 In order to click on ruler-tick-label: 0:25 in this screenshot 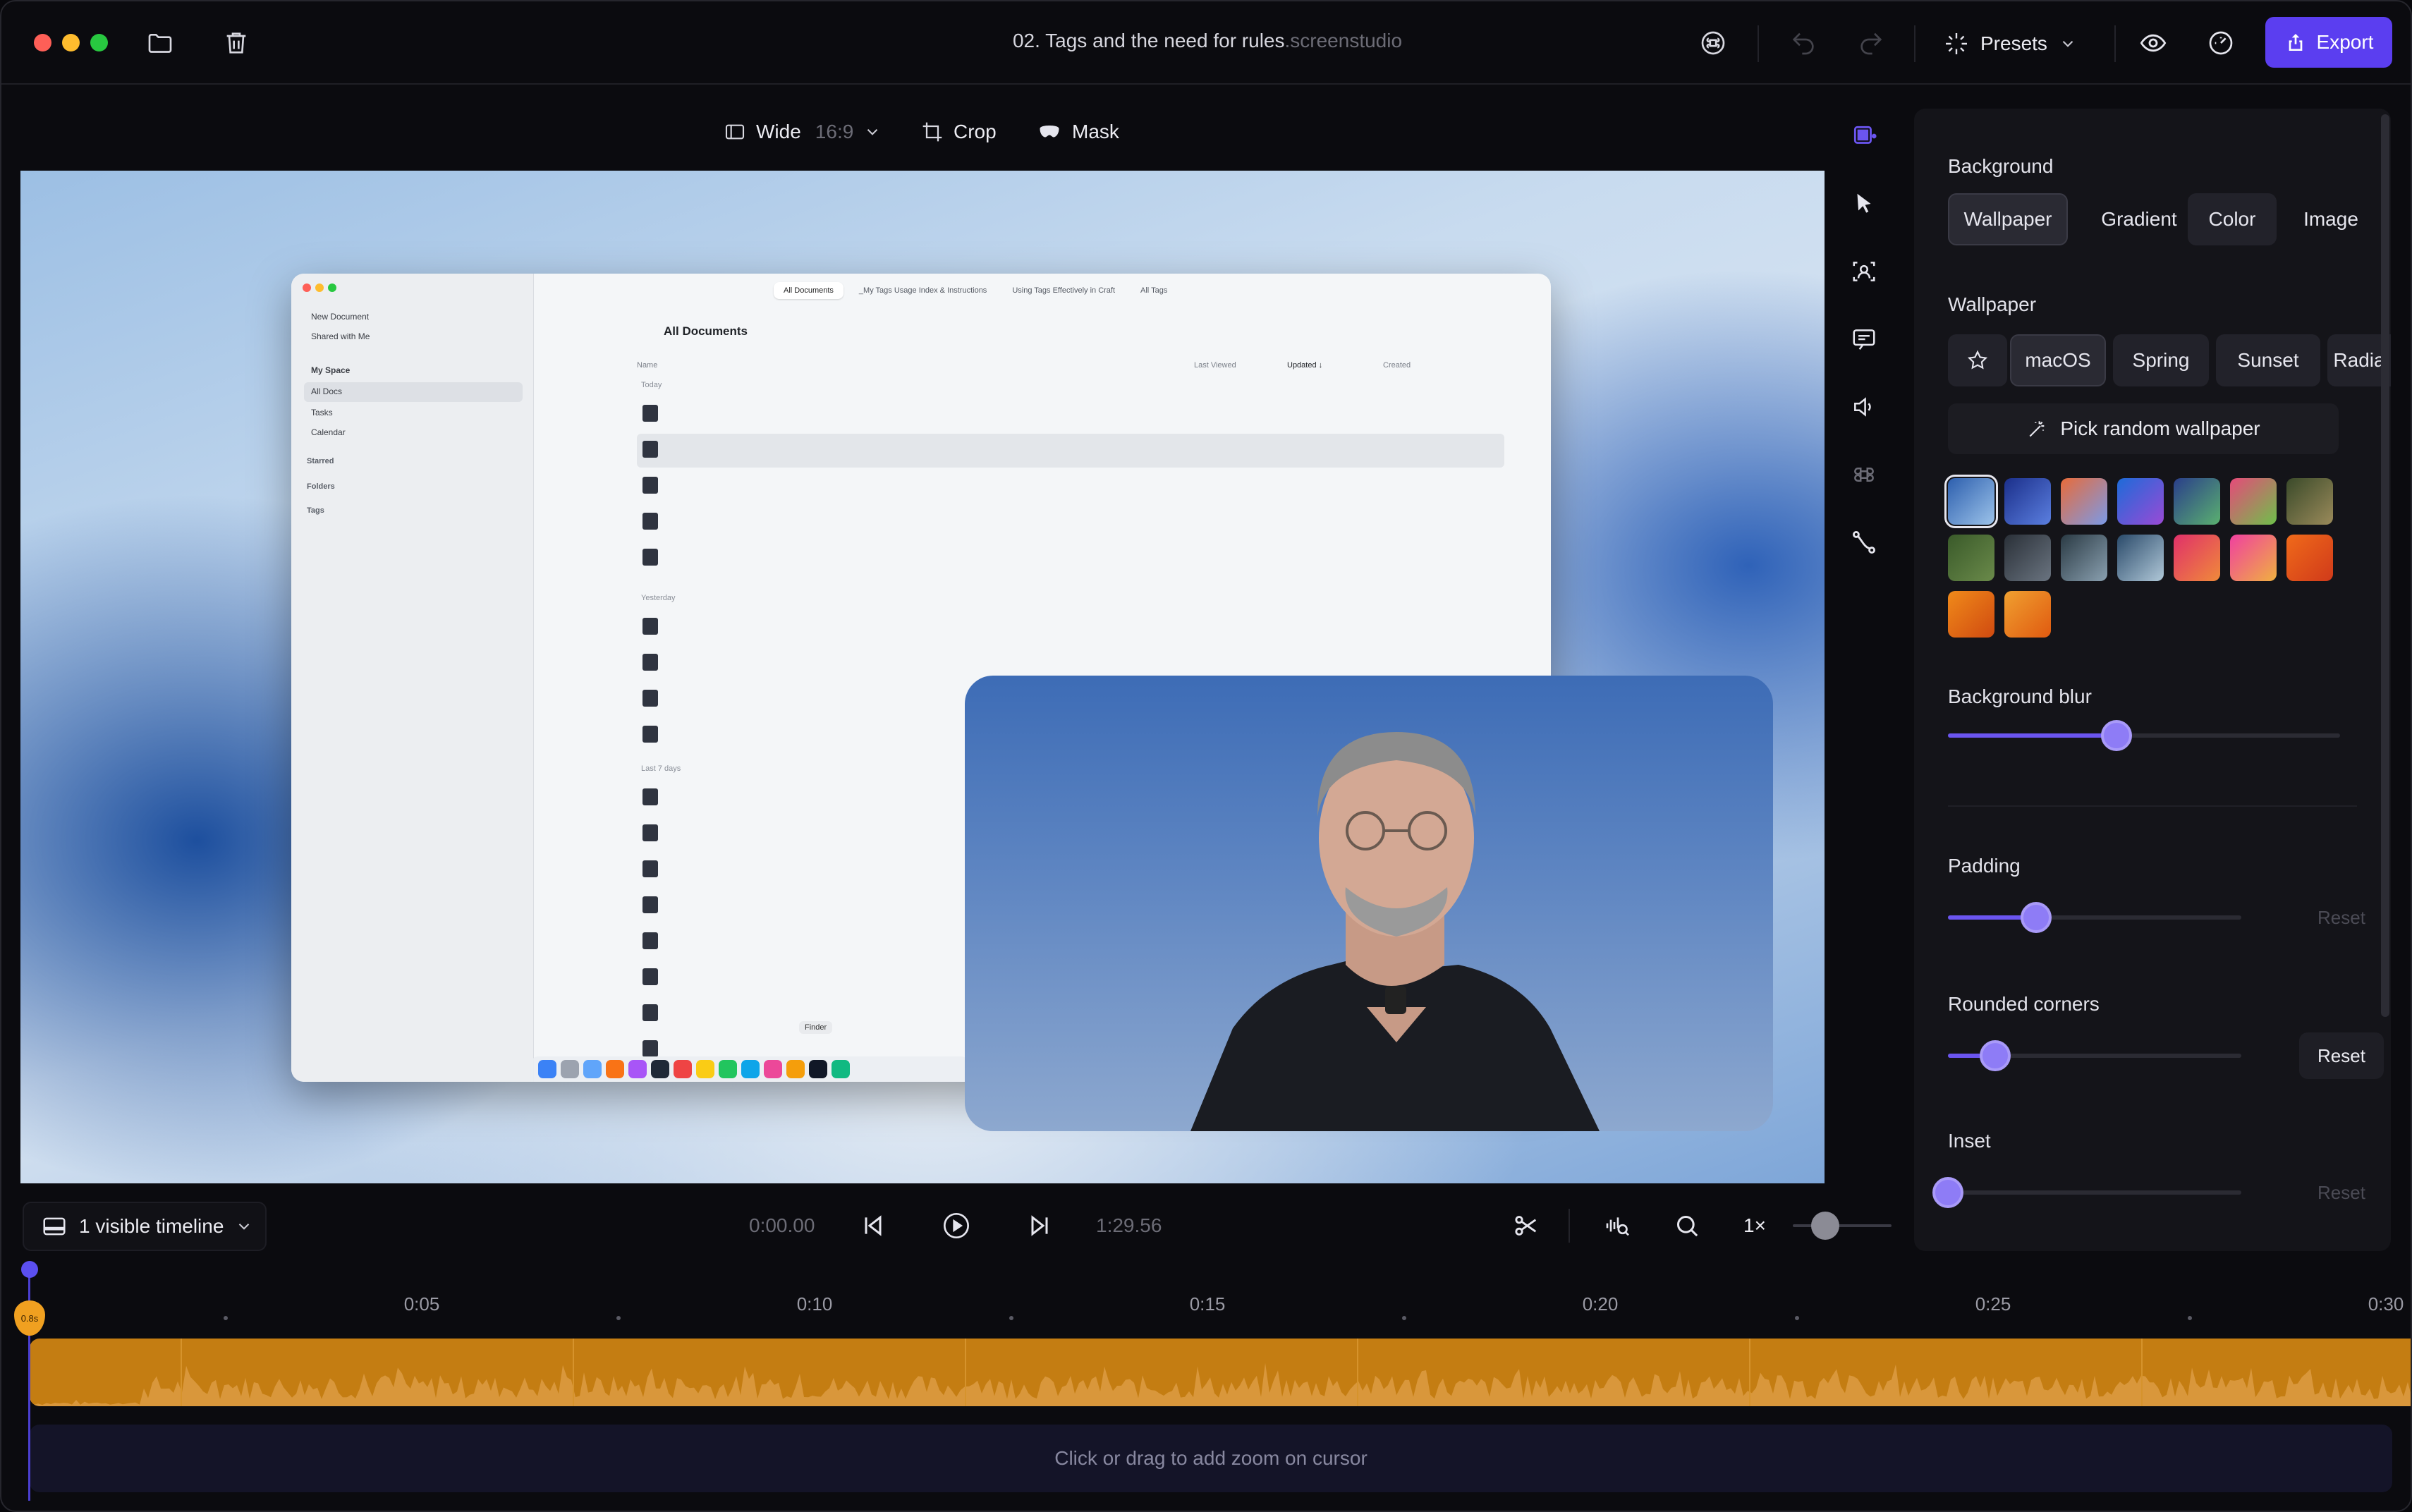, I will do `click(1993, 1304)`.